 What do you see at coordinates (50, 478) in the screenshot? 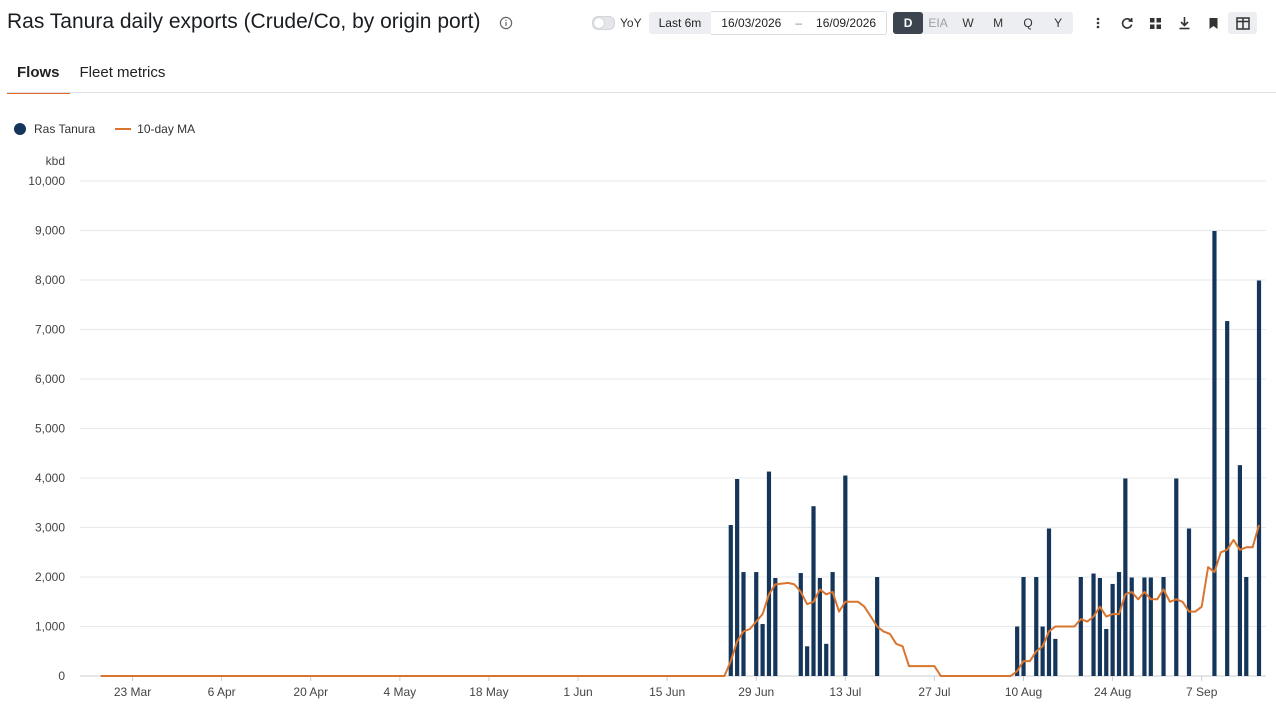
I see `y-tick-label: 4,000` at bounding box center [50, 478].